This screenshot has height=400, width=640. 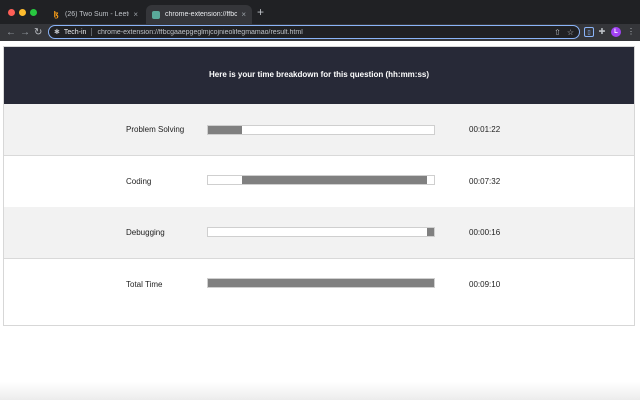 I want to click on row-label: Coding, so click(x=139, y=181).